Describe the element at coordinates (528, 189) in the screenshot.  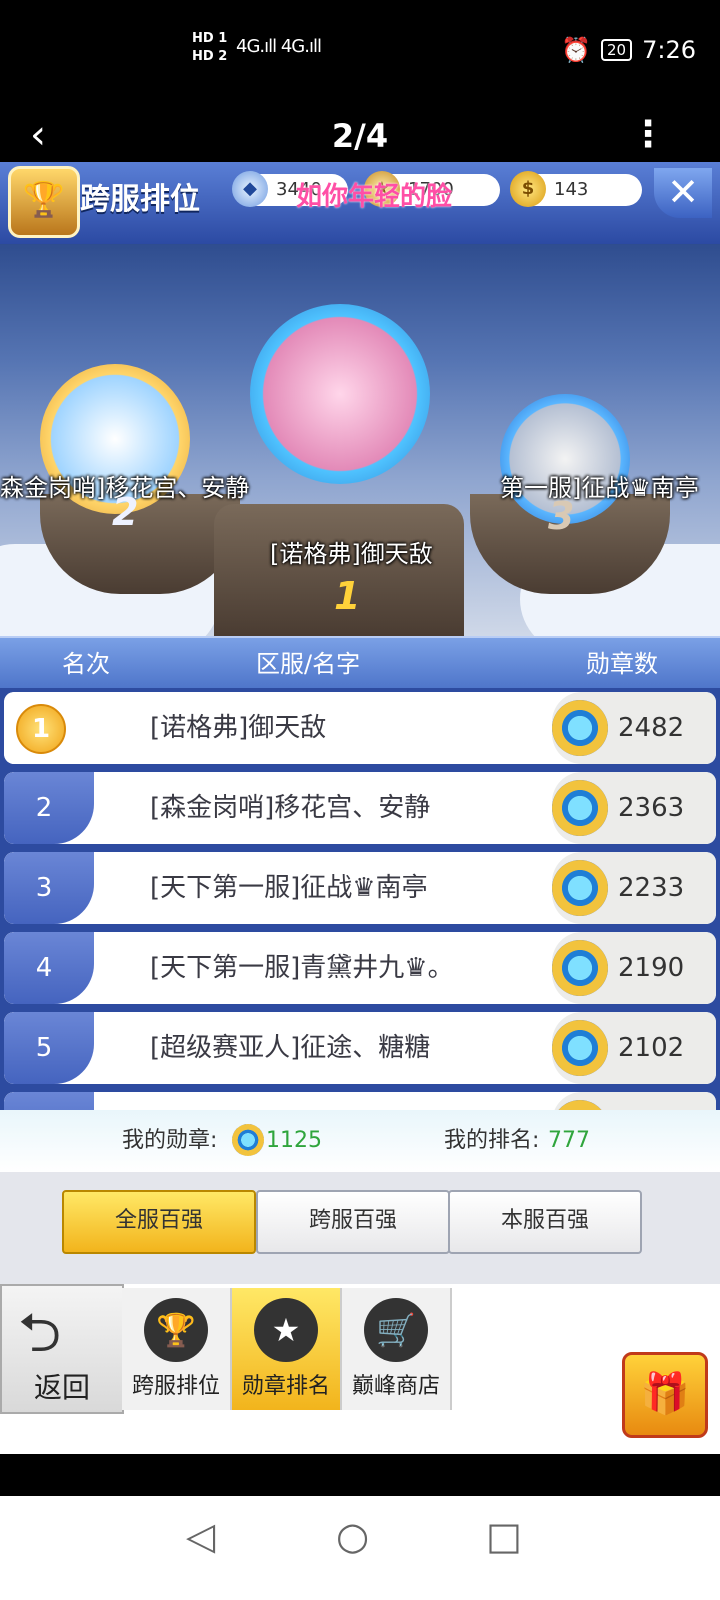
I see `coin-icon: $` at that location.